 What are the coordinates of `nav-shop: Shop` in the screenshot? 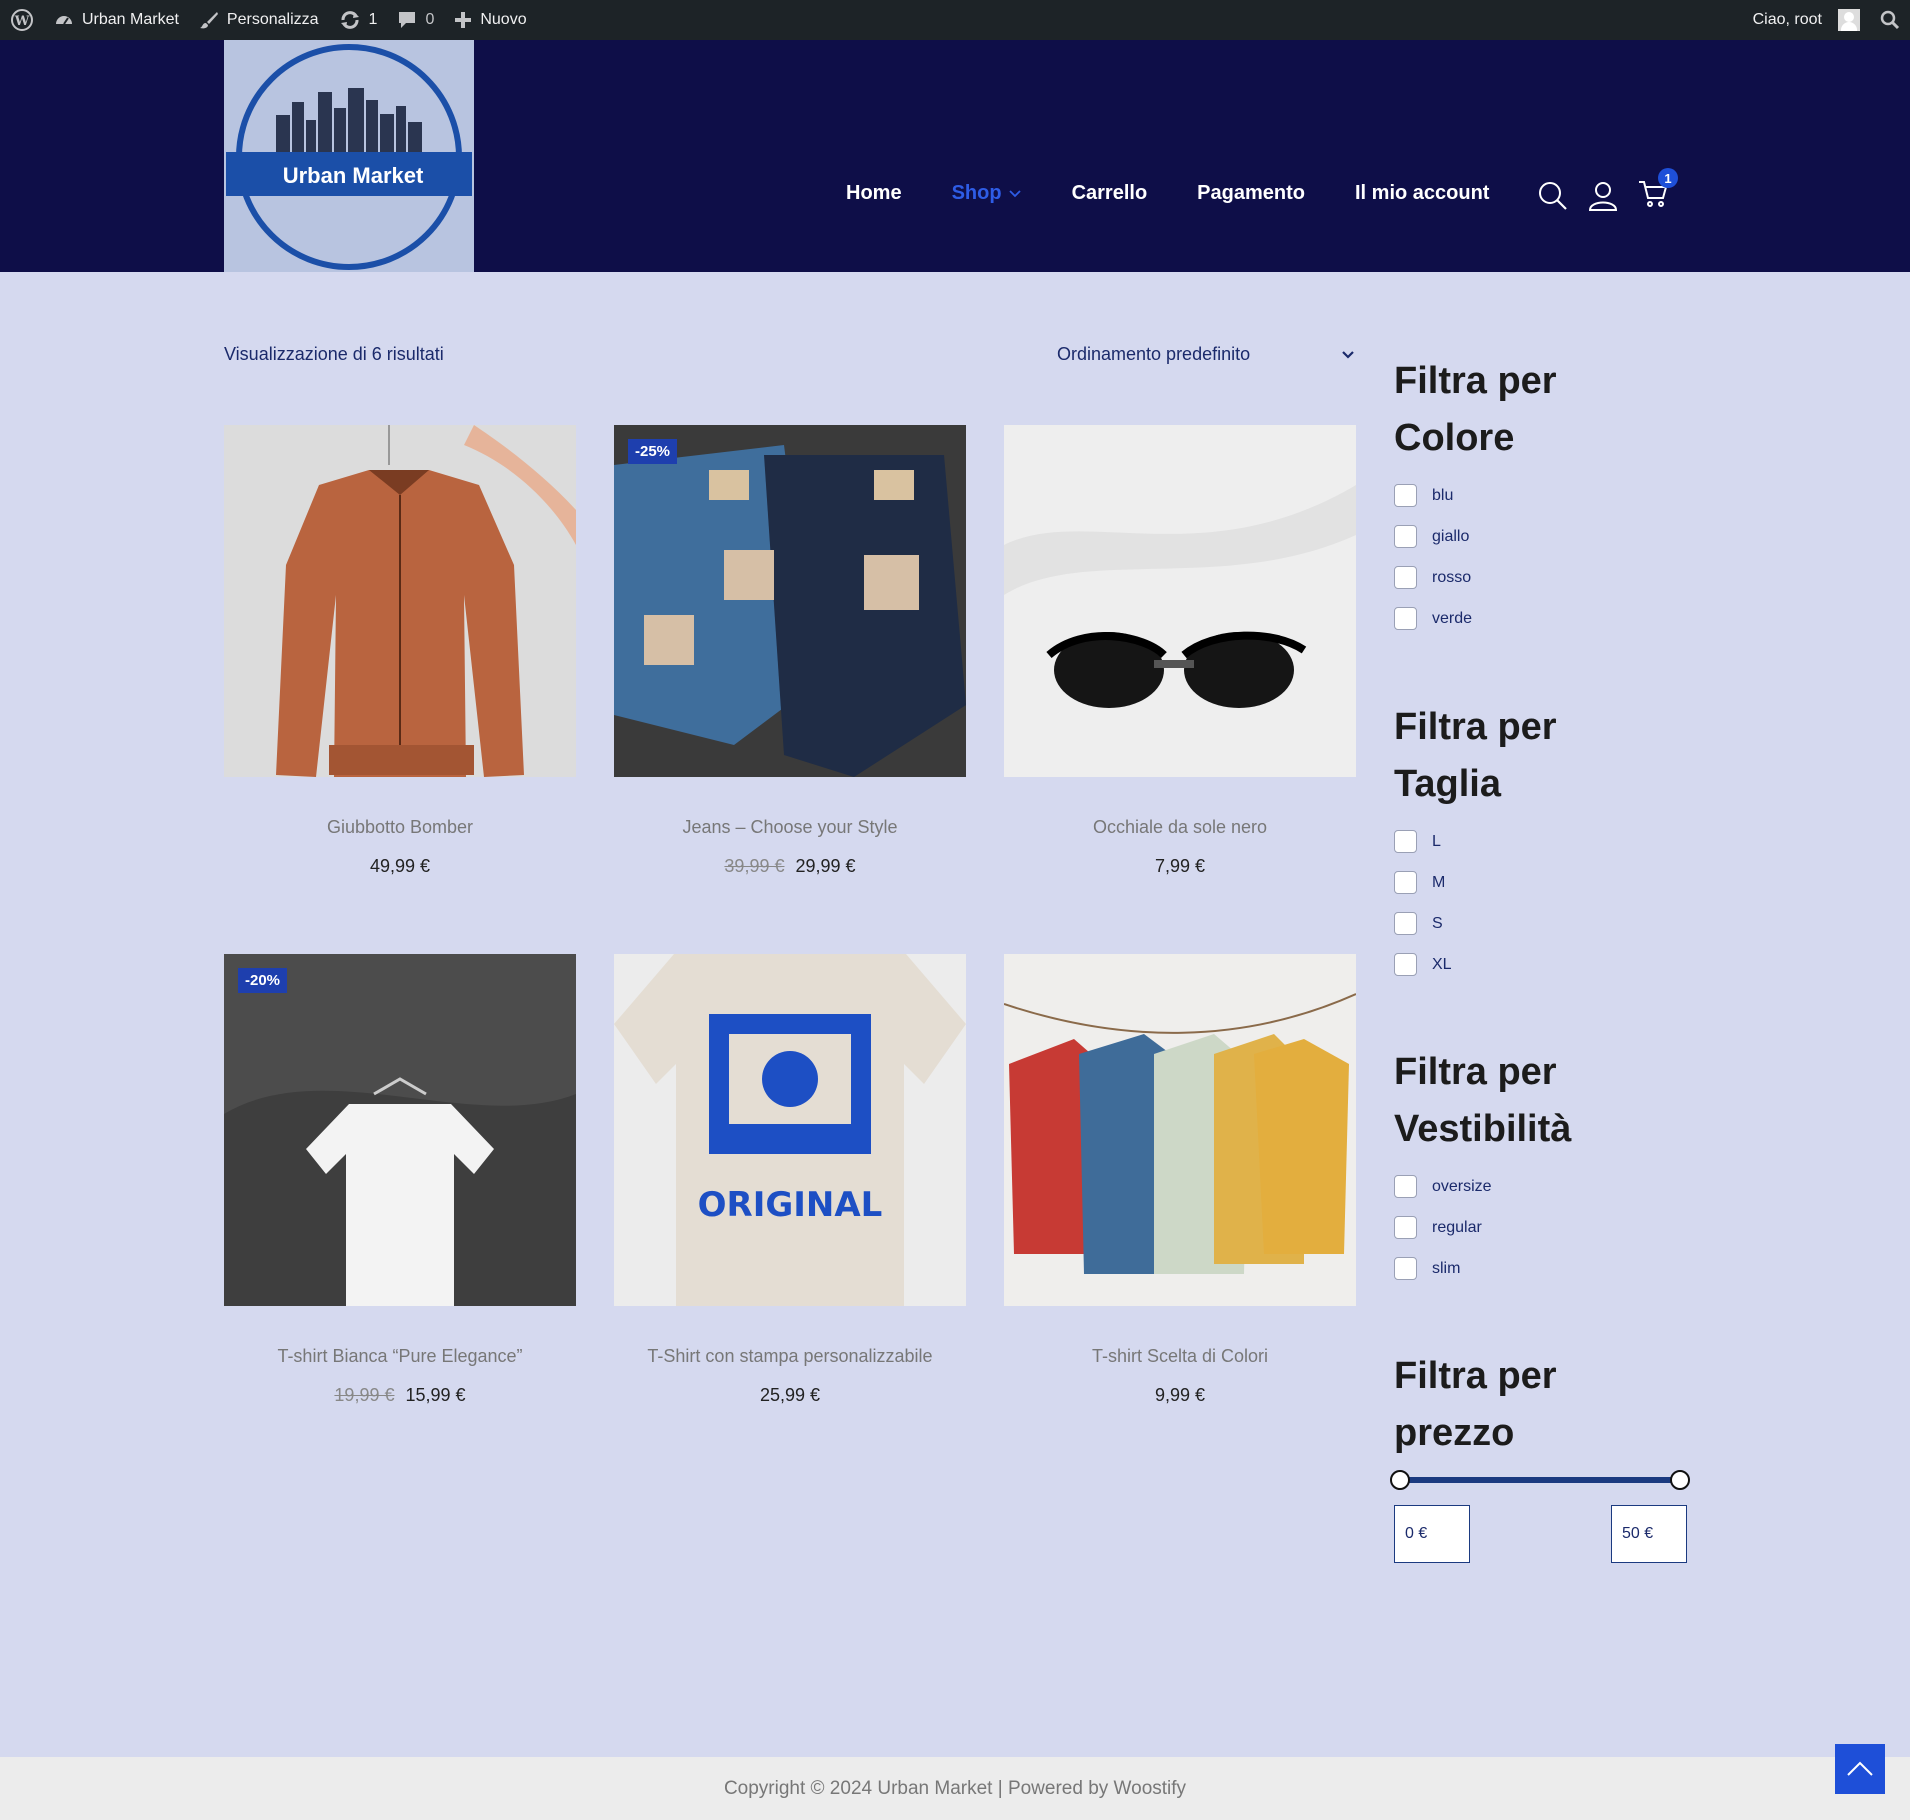 It's located at (987, 193).